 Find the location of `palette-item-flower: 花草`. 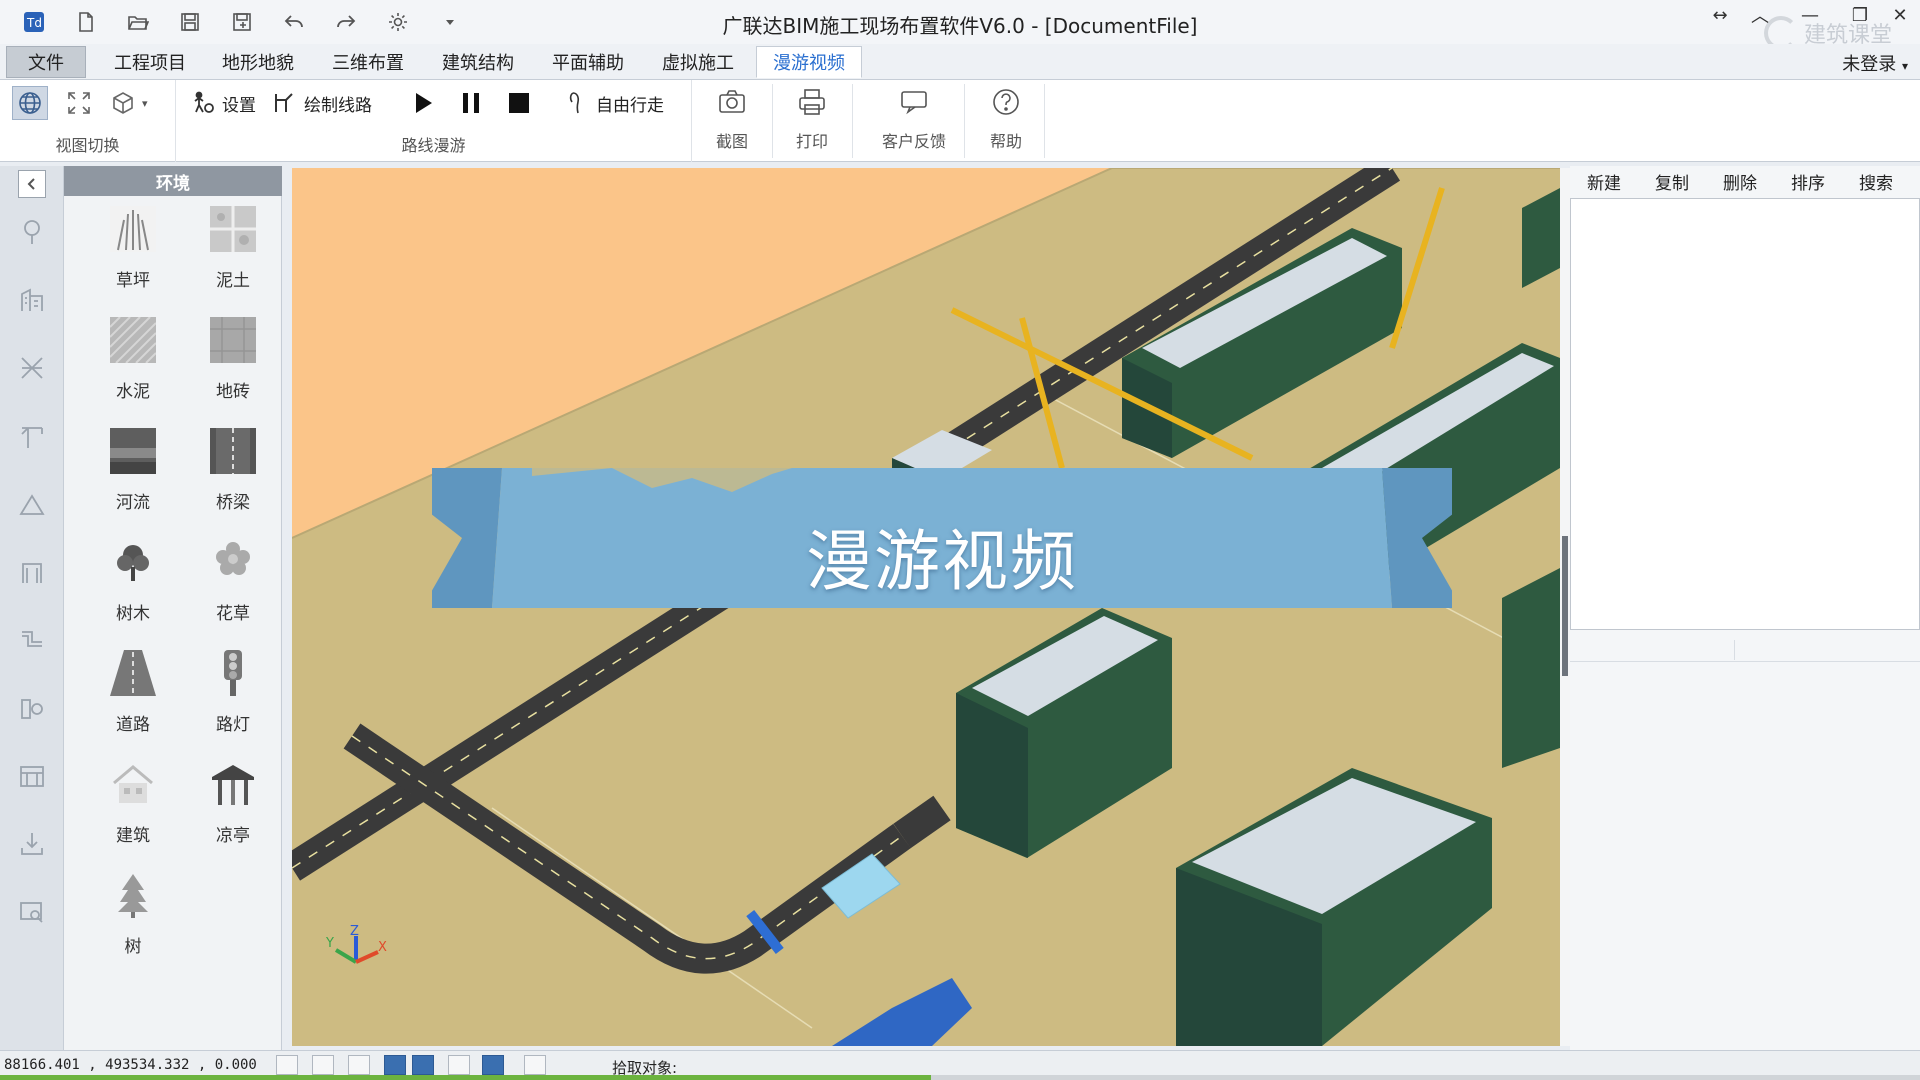

palette-item-flower: 花草 is located at coordinates (233, 589).